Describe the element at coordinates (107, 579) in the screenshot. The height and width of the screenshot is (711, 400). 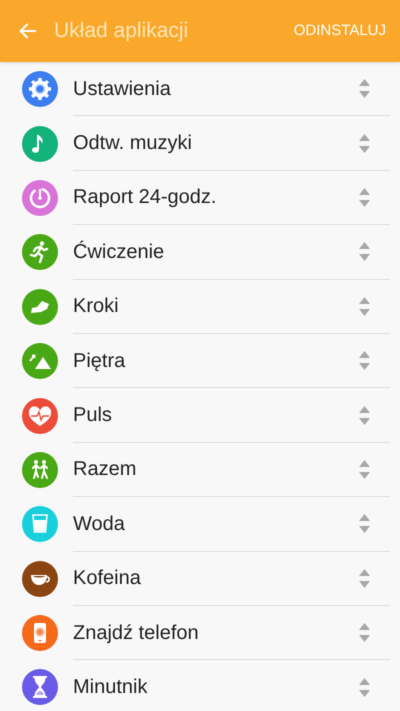
I see `app-label: Kofeina` at that location.